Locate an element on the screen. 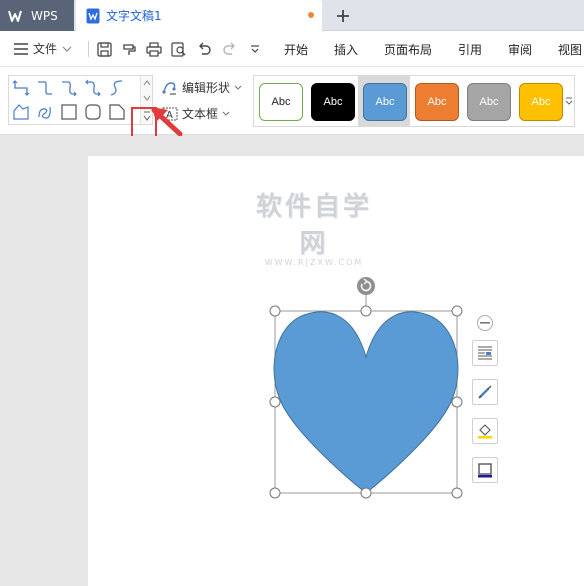 This screenshot has height=586, width=584. file-menu-label: 文件 is located at coordinates (45, 49).